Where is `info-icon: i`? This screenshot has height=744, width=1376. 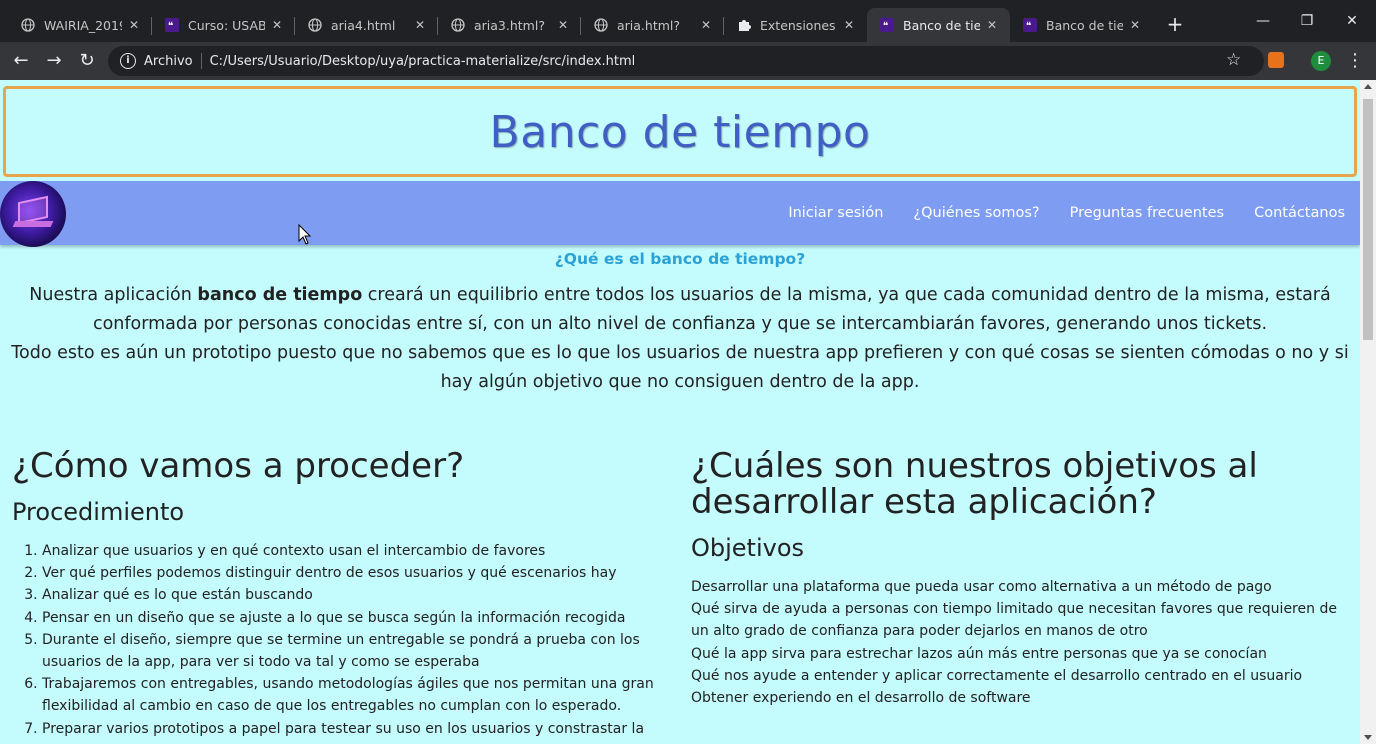
info-icon: i is located at coordinates (128, 61).